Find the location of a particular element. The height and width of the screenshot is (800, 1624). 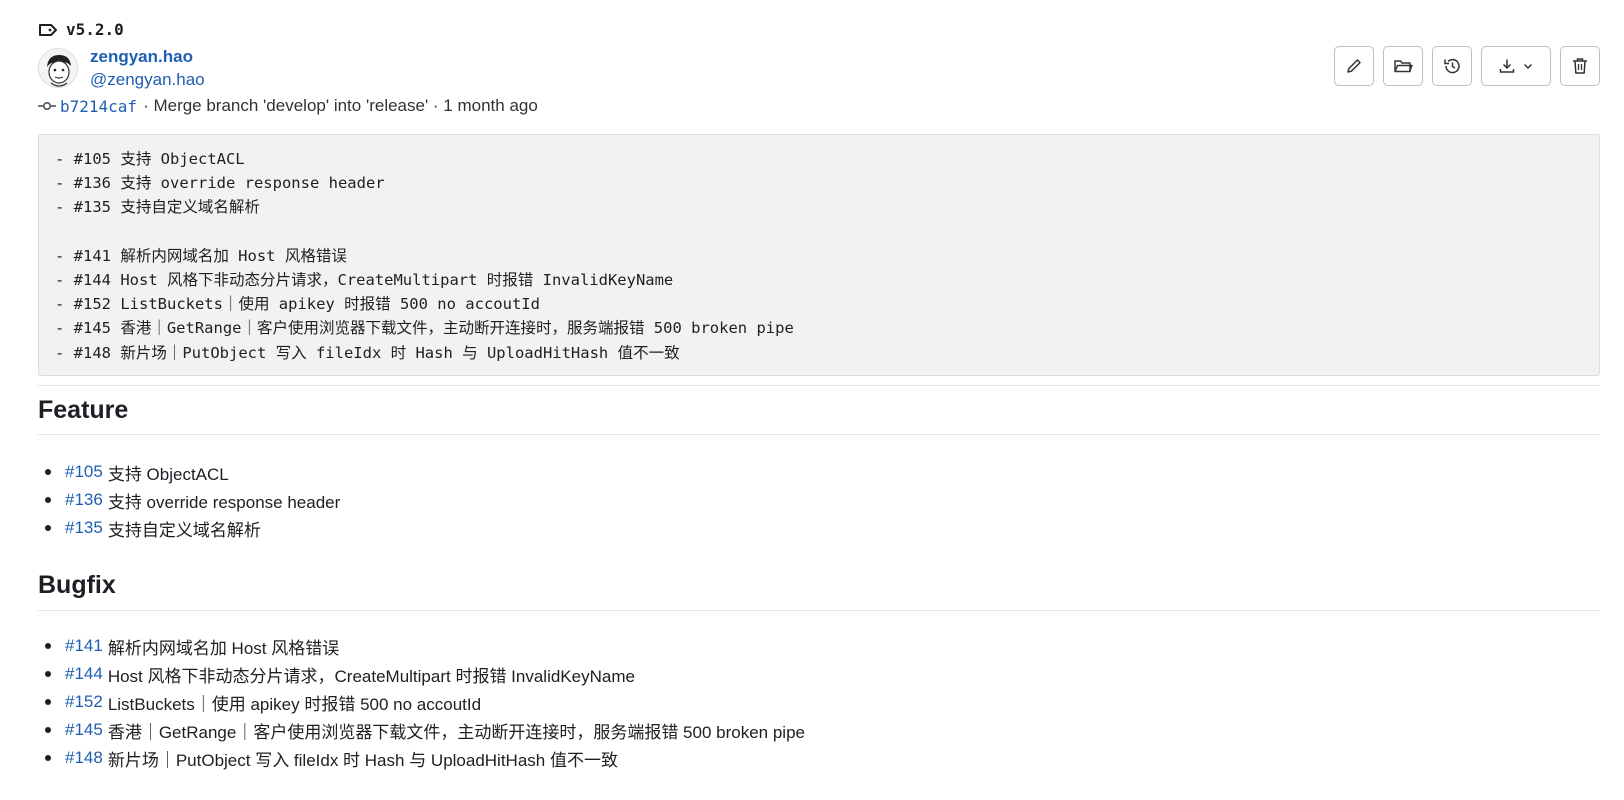

edit-release-button is located at coordinates (1354, 66).